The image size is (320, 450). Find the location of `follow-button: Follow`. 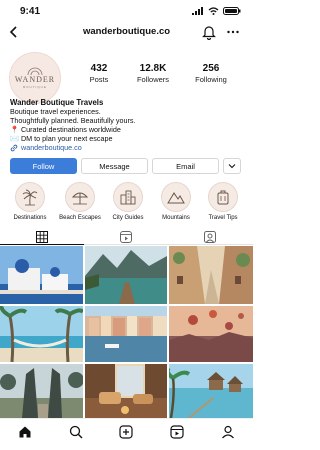

follow-button: Follow is located at coordinates (43, 166).